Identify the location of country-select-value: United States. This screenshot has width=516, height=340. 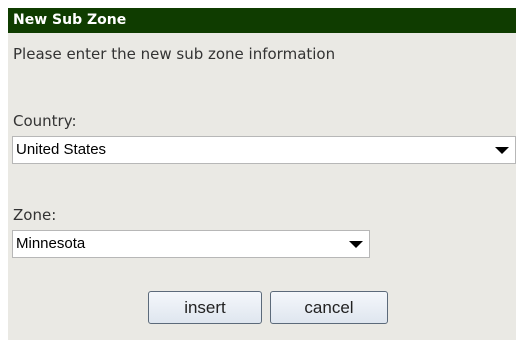
(61, 149).